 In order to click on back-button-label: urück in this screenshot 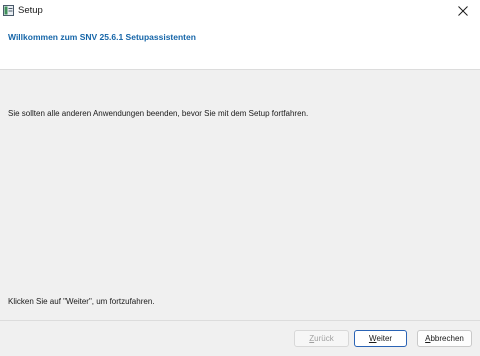, I will do `click(324, 338)`.